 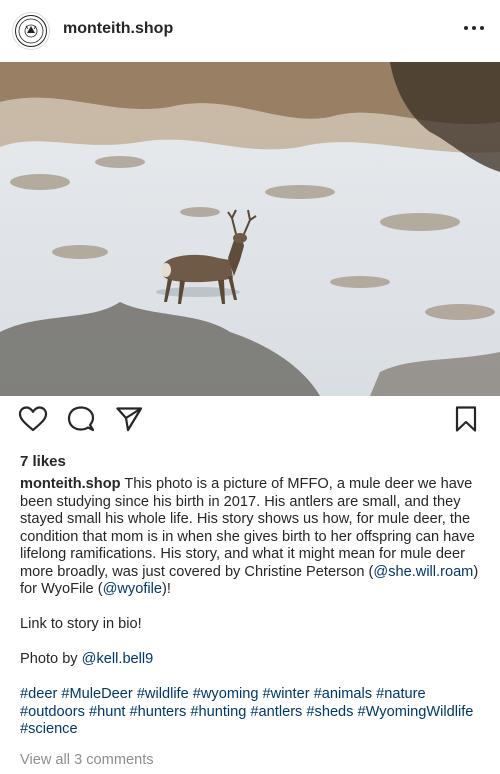 I want to click on post-actions, so click(x=250, y=425).